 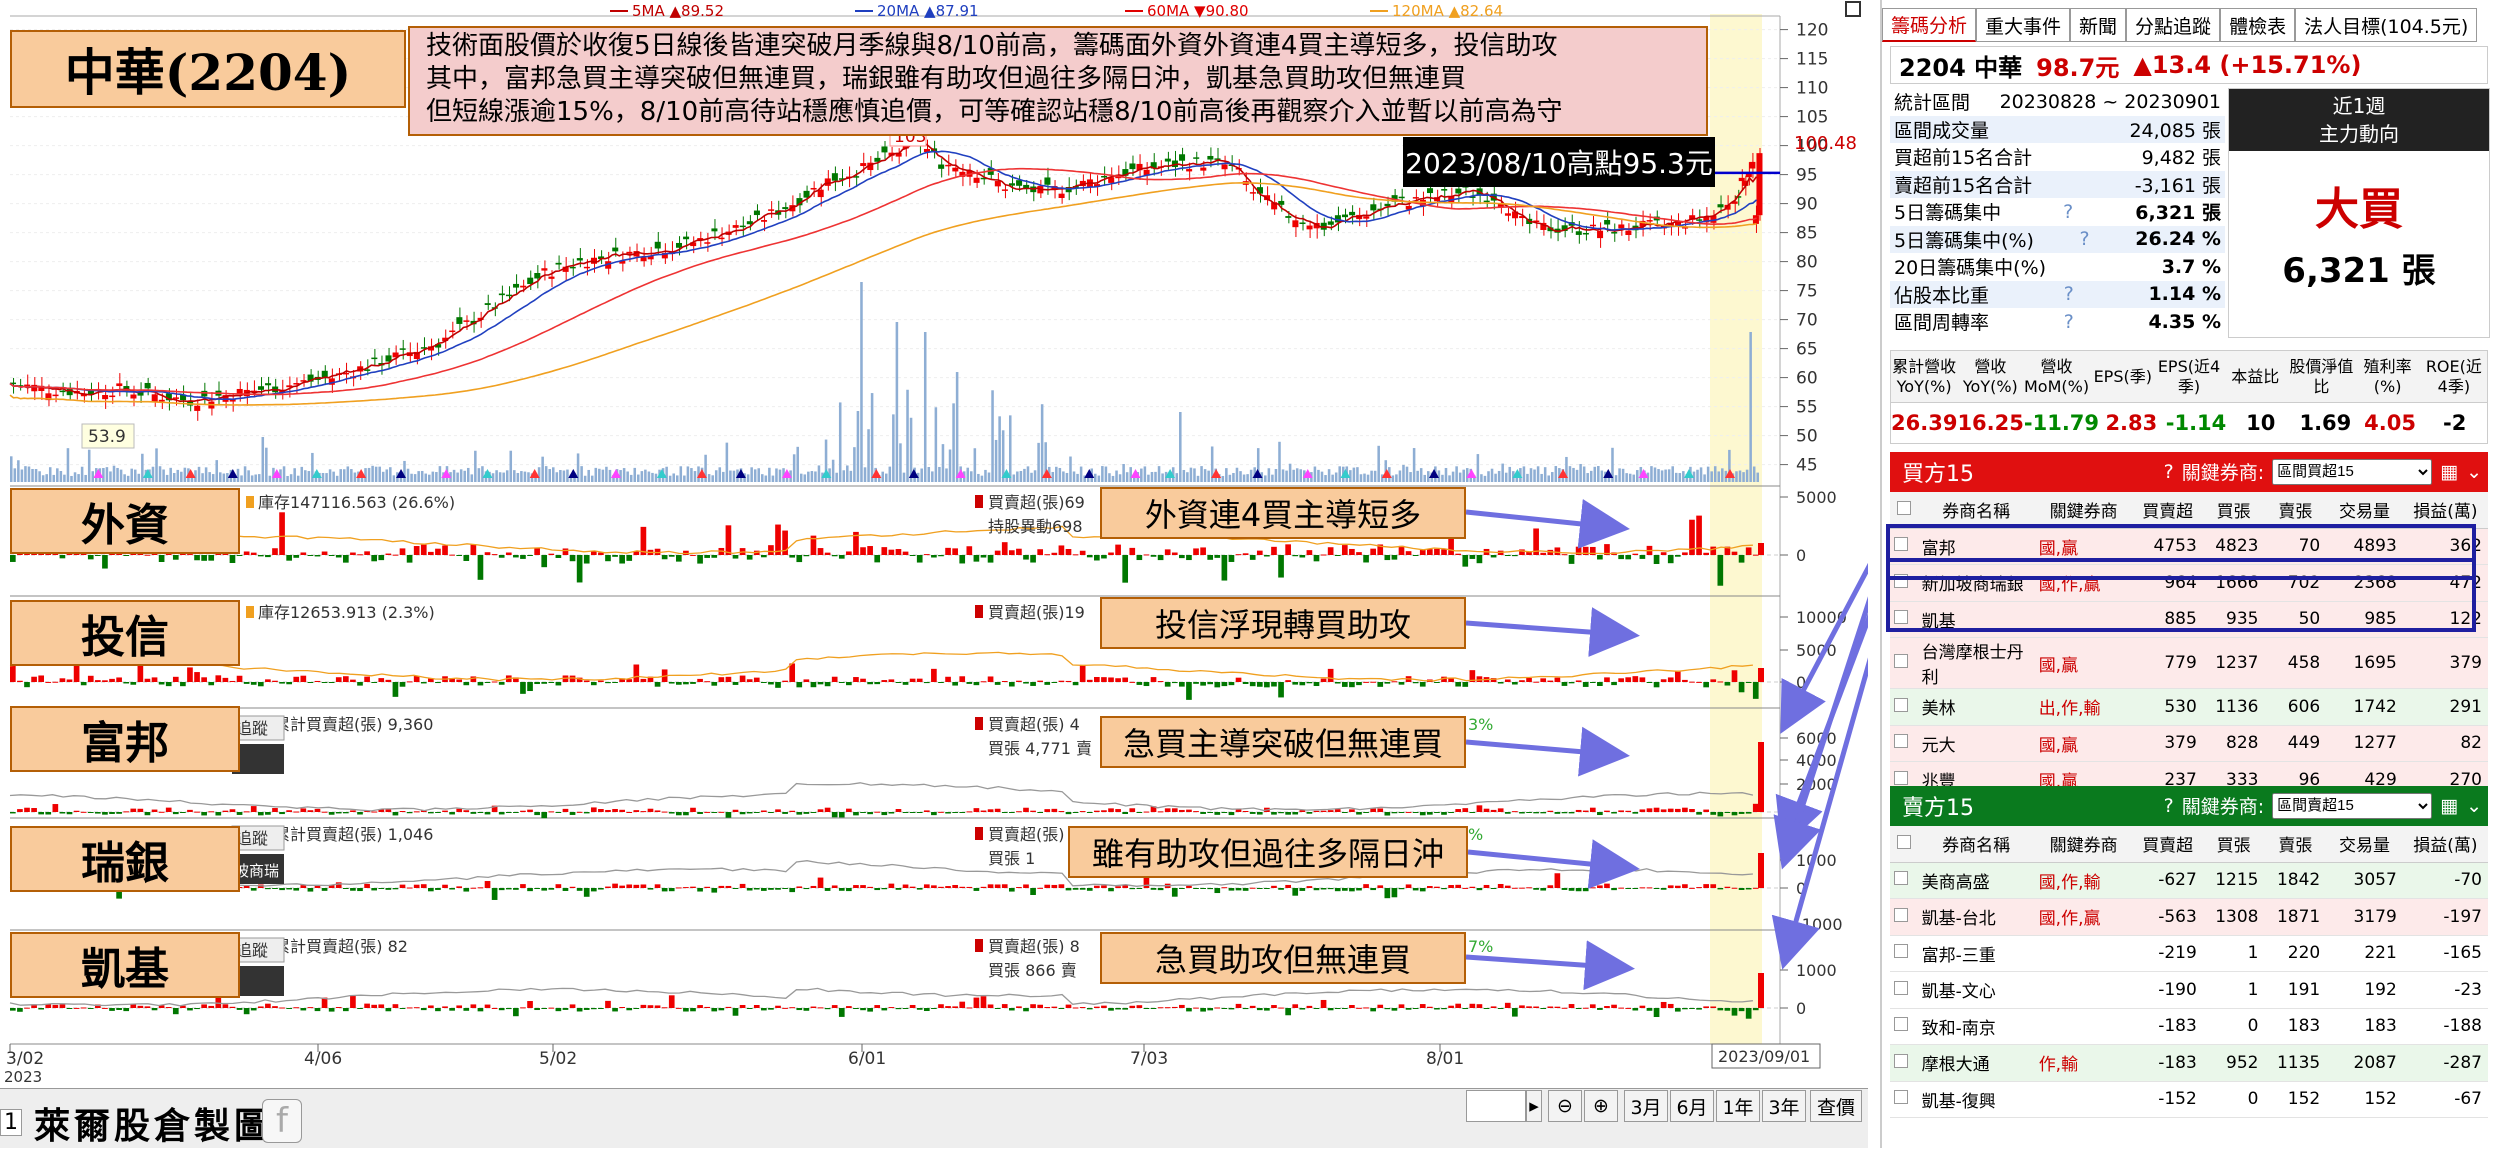 What do you see at coordinates (2352, 471) in the screenshot?
I see `buy-range-select: 區間買超15` at bounding box center [2352, 471].